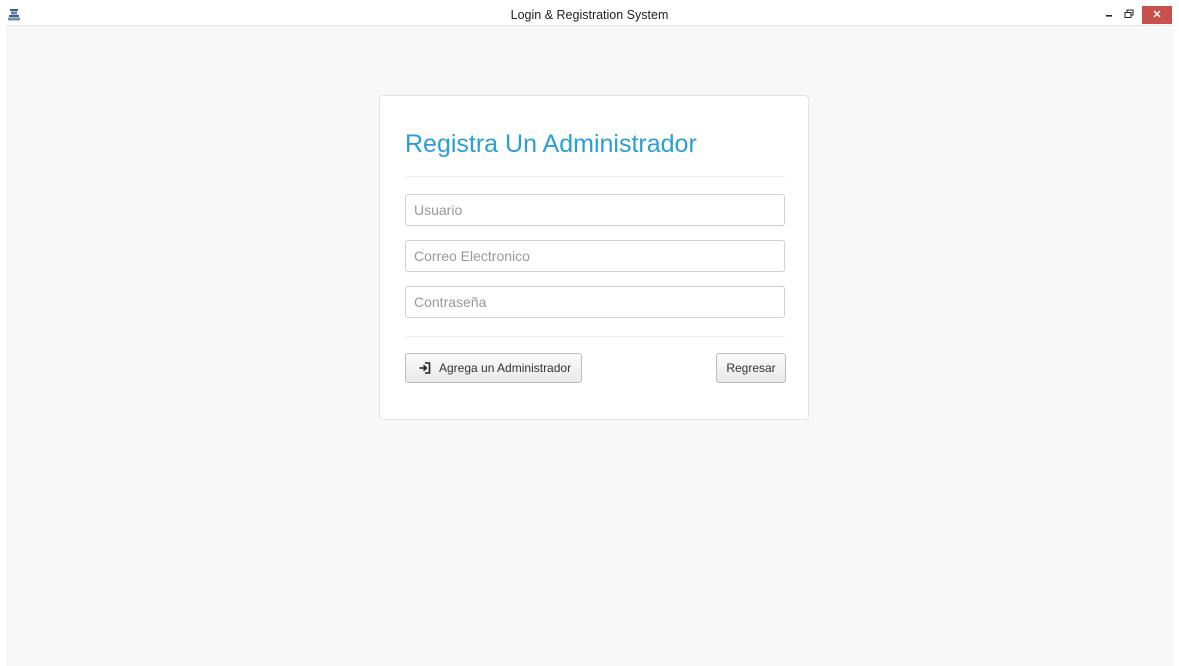 This screenshot has width=1179, height=666. I want to click on title-bar: Login & Registration System, so click(589, 16).